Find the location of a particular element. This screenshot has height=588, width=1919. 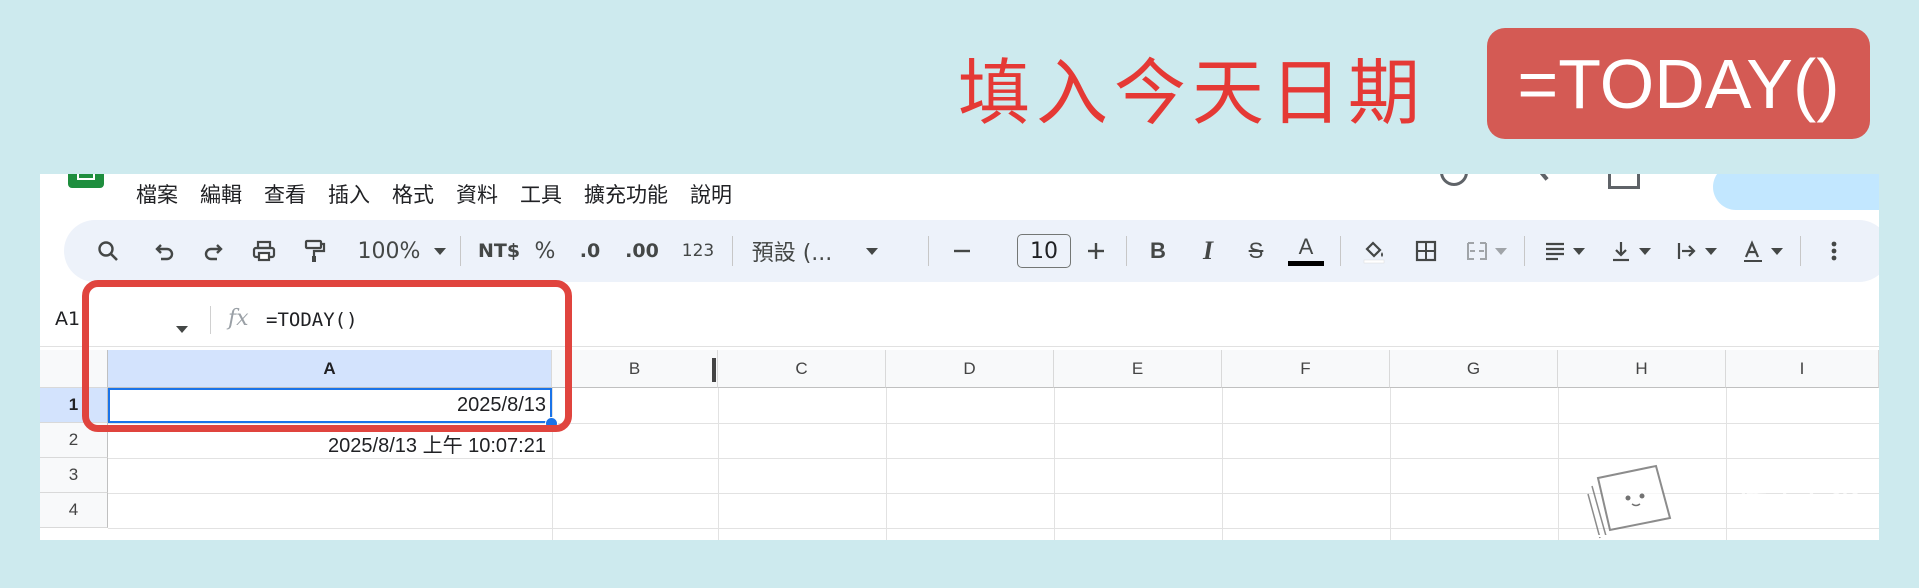

undo-icon is located at coordinates (164, 251).